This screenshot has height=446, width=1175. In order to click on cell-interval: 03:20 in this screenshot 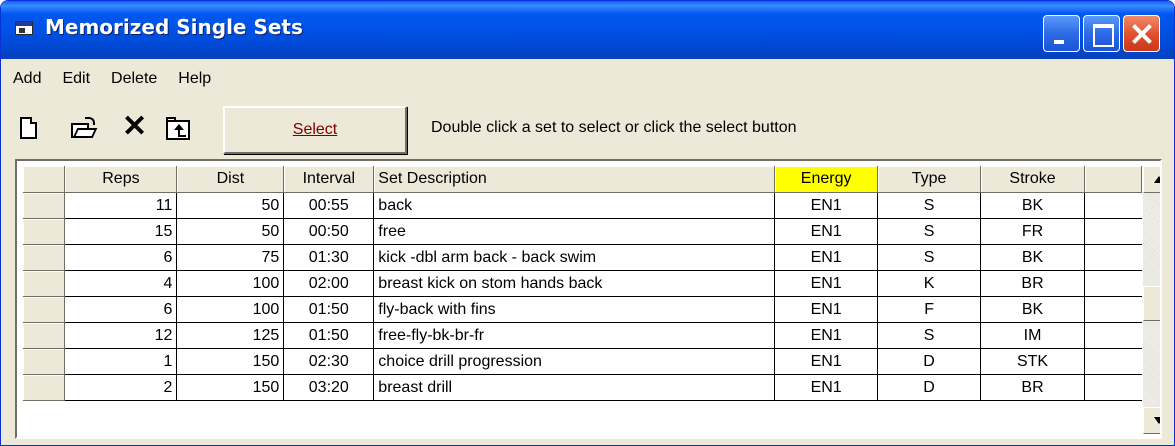, I will do `click(329, 387)`.